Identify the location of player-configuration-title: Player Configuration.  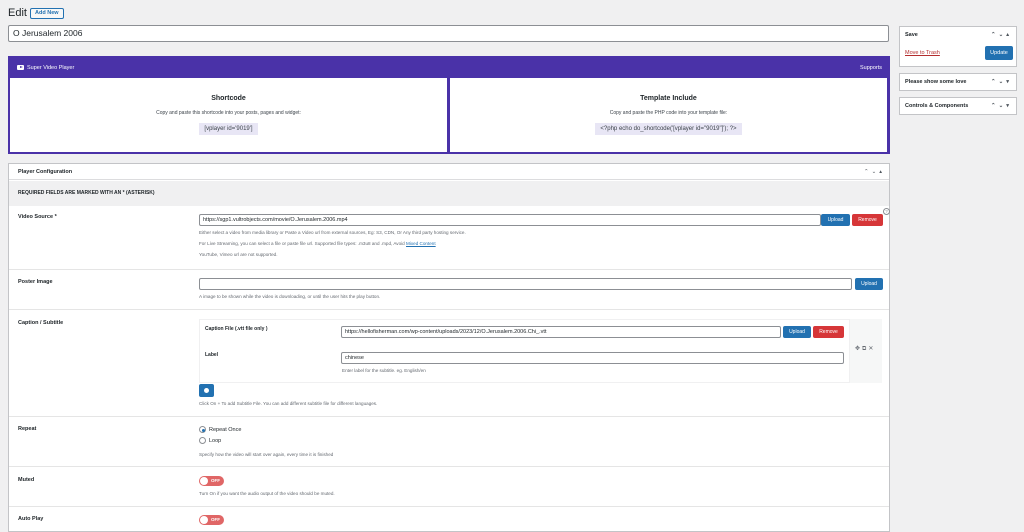
(45, 172).